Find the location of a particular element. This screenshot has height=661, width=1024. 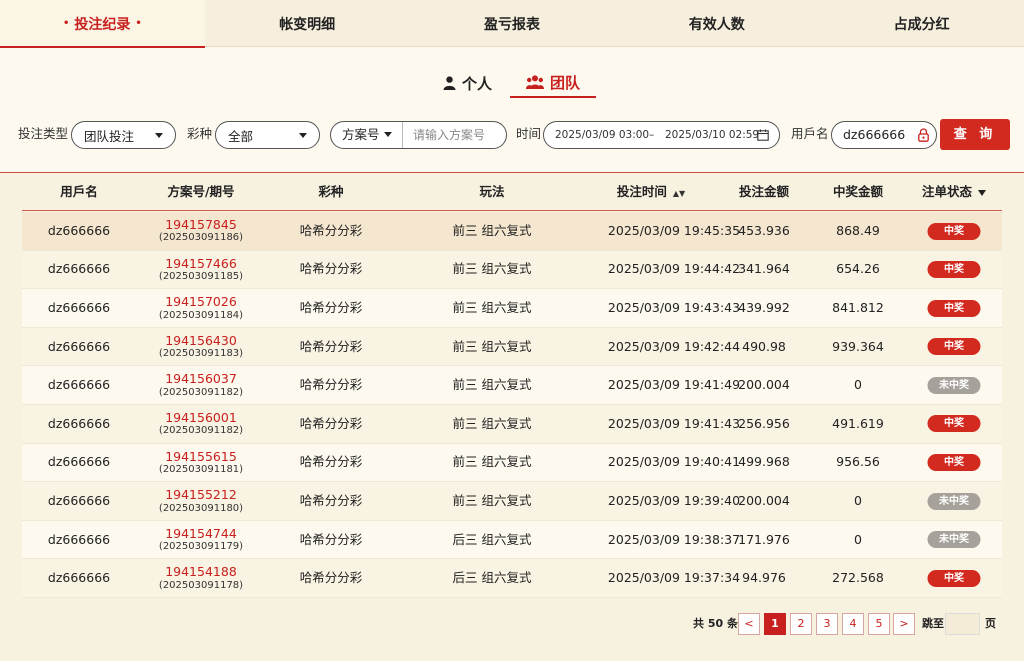

col-bet-time: 投注时间 is located at coordinates (641, 191).